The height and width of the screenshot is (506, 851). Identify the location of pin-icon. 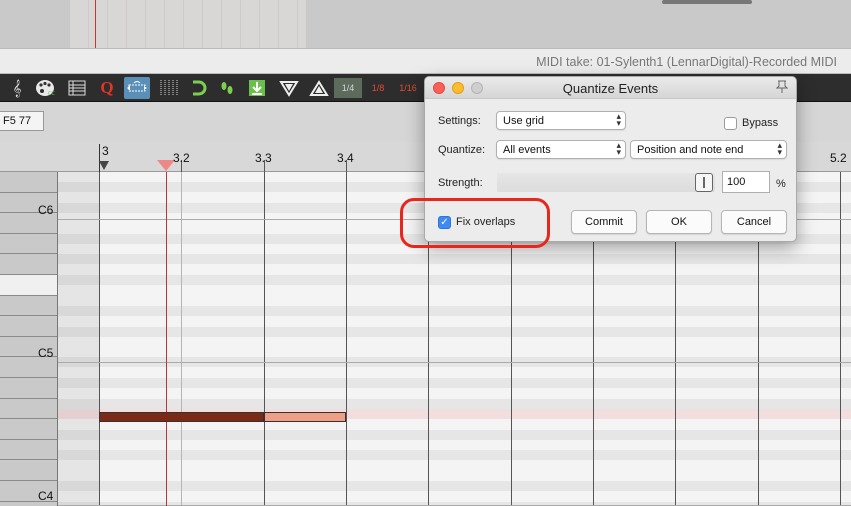
(782, 88).